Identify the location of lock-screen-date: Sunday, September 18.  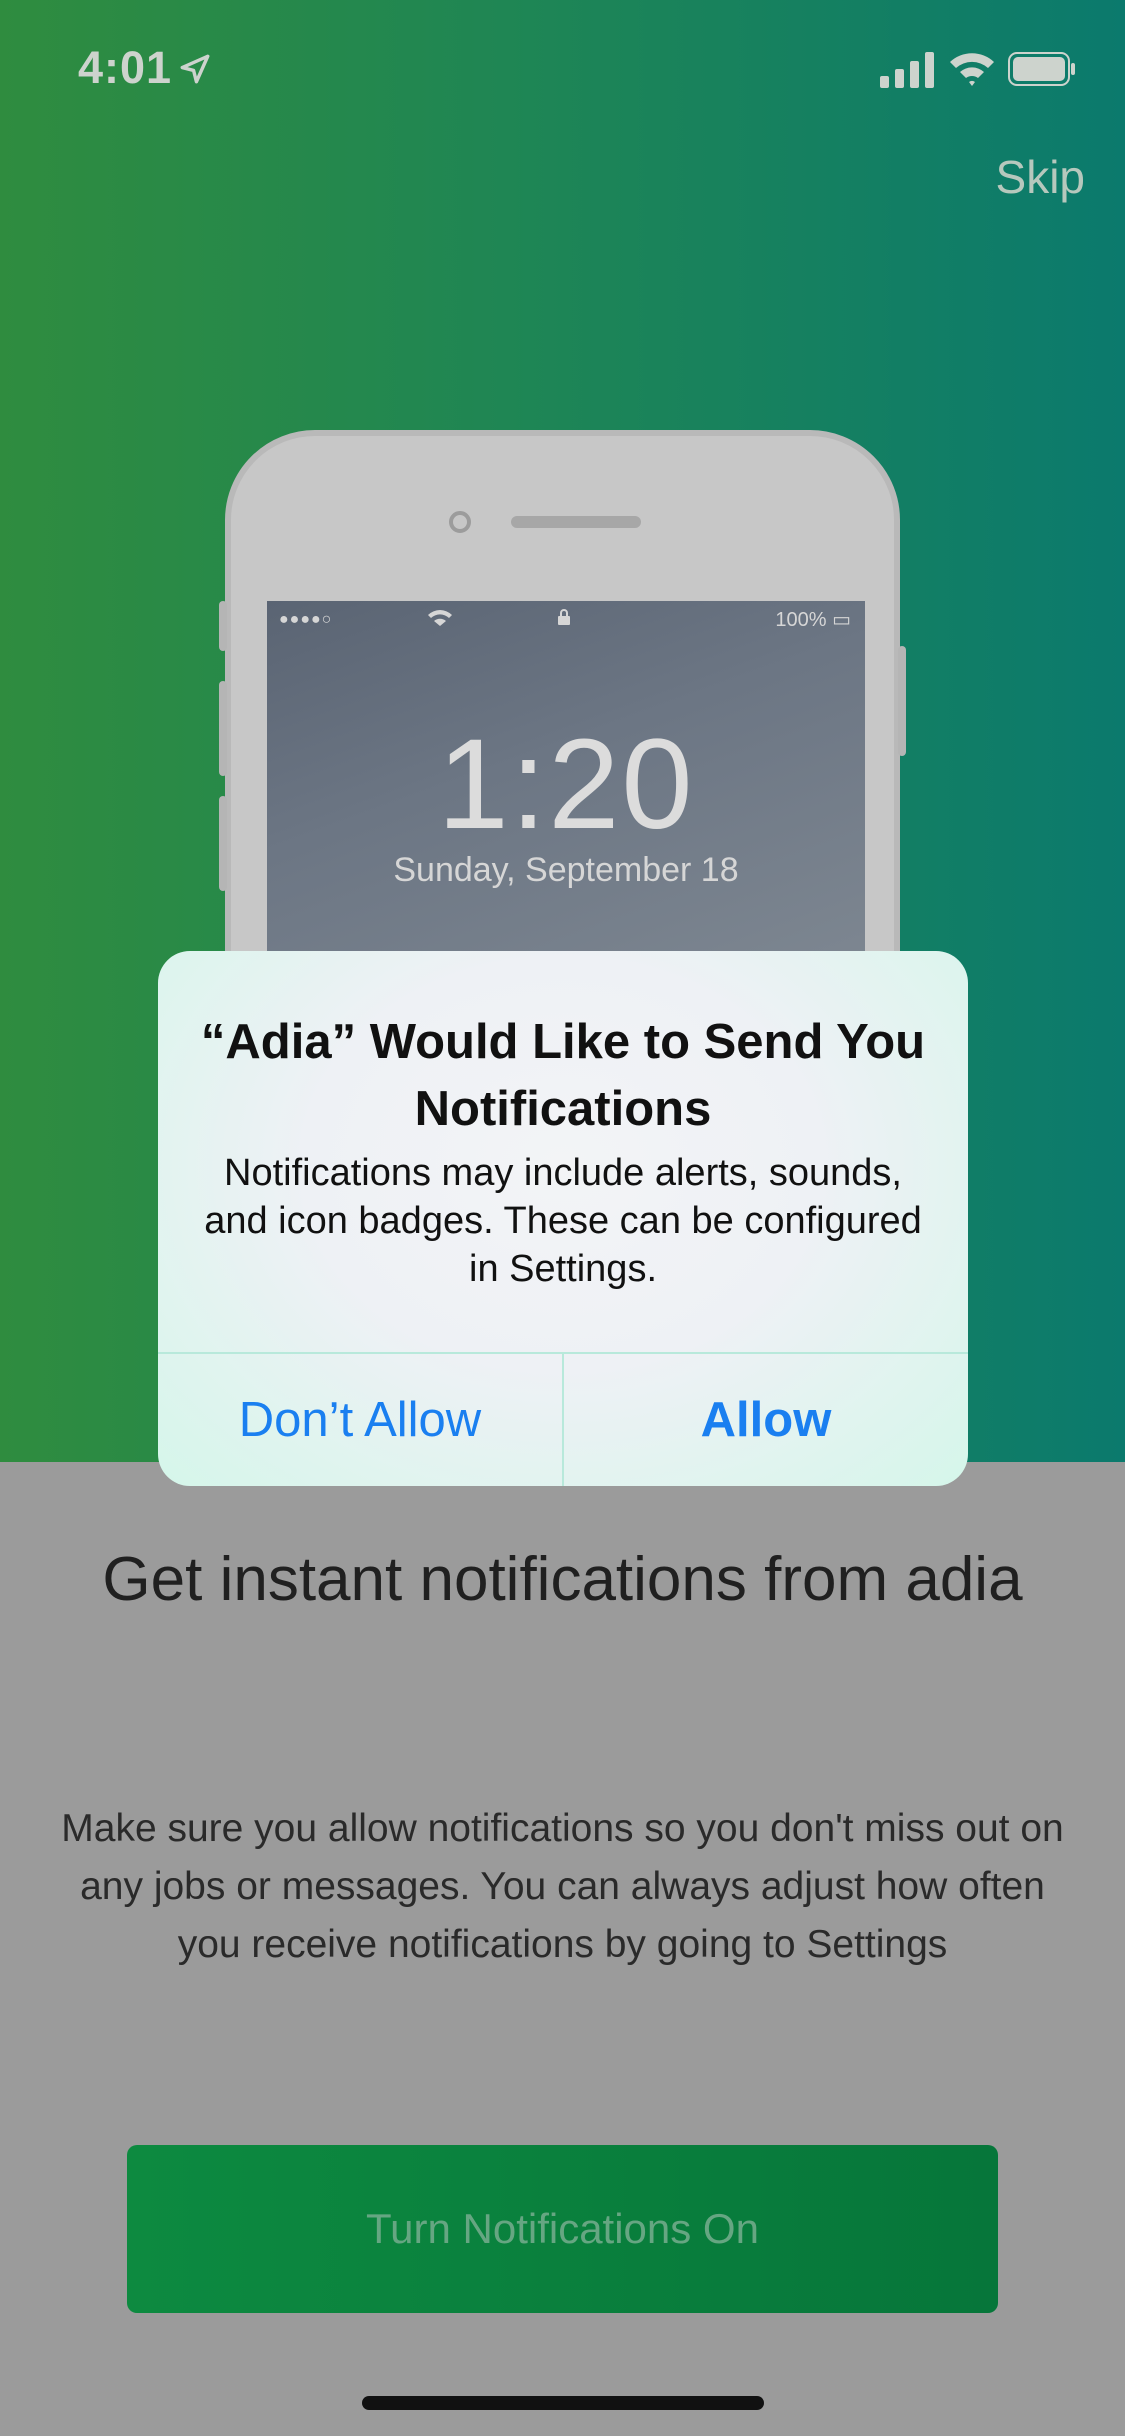
(566, 870).